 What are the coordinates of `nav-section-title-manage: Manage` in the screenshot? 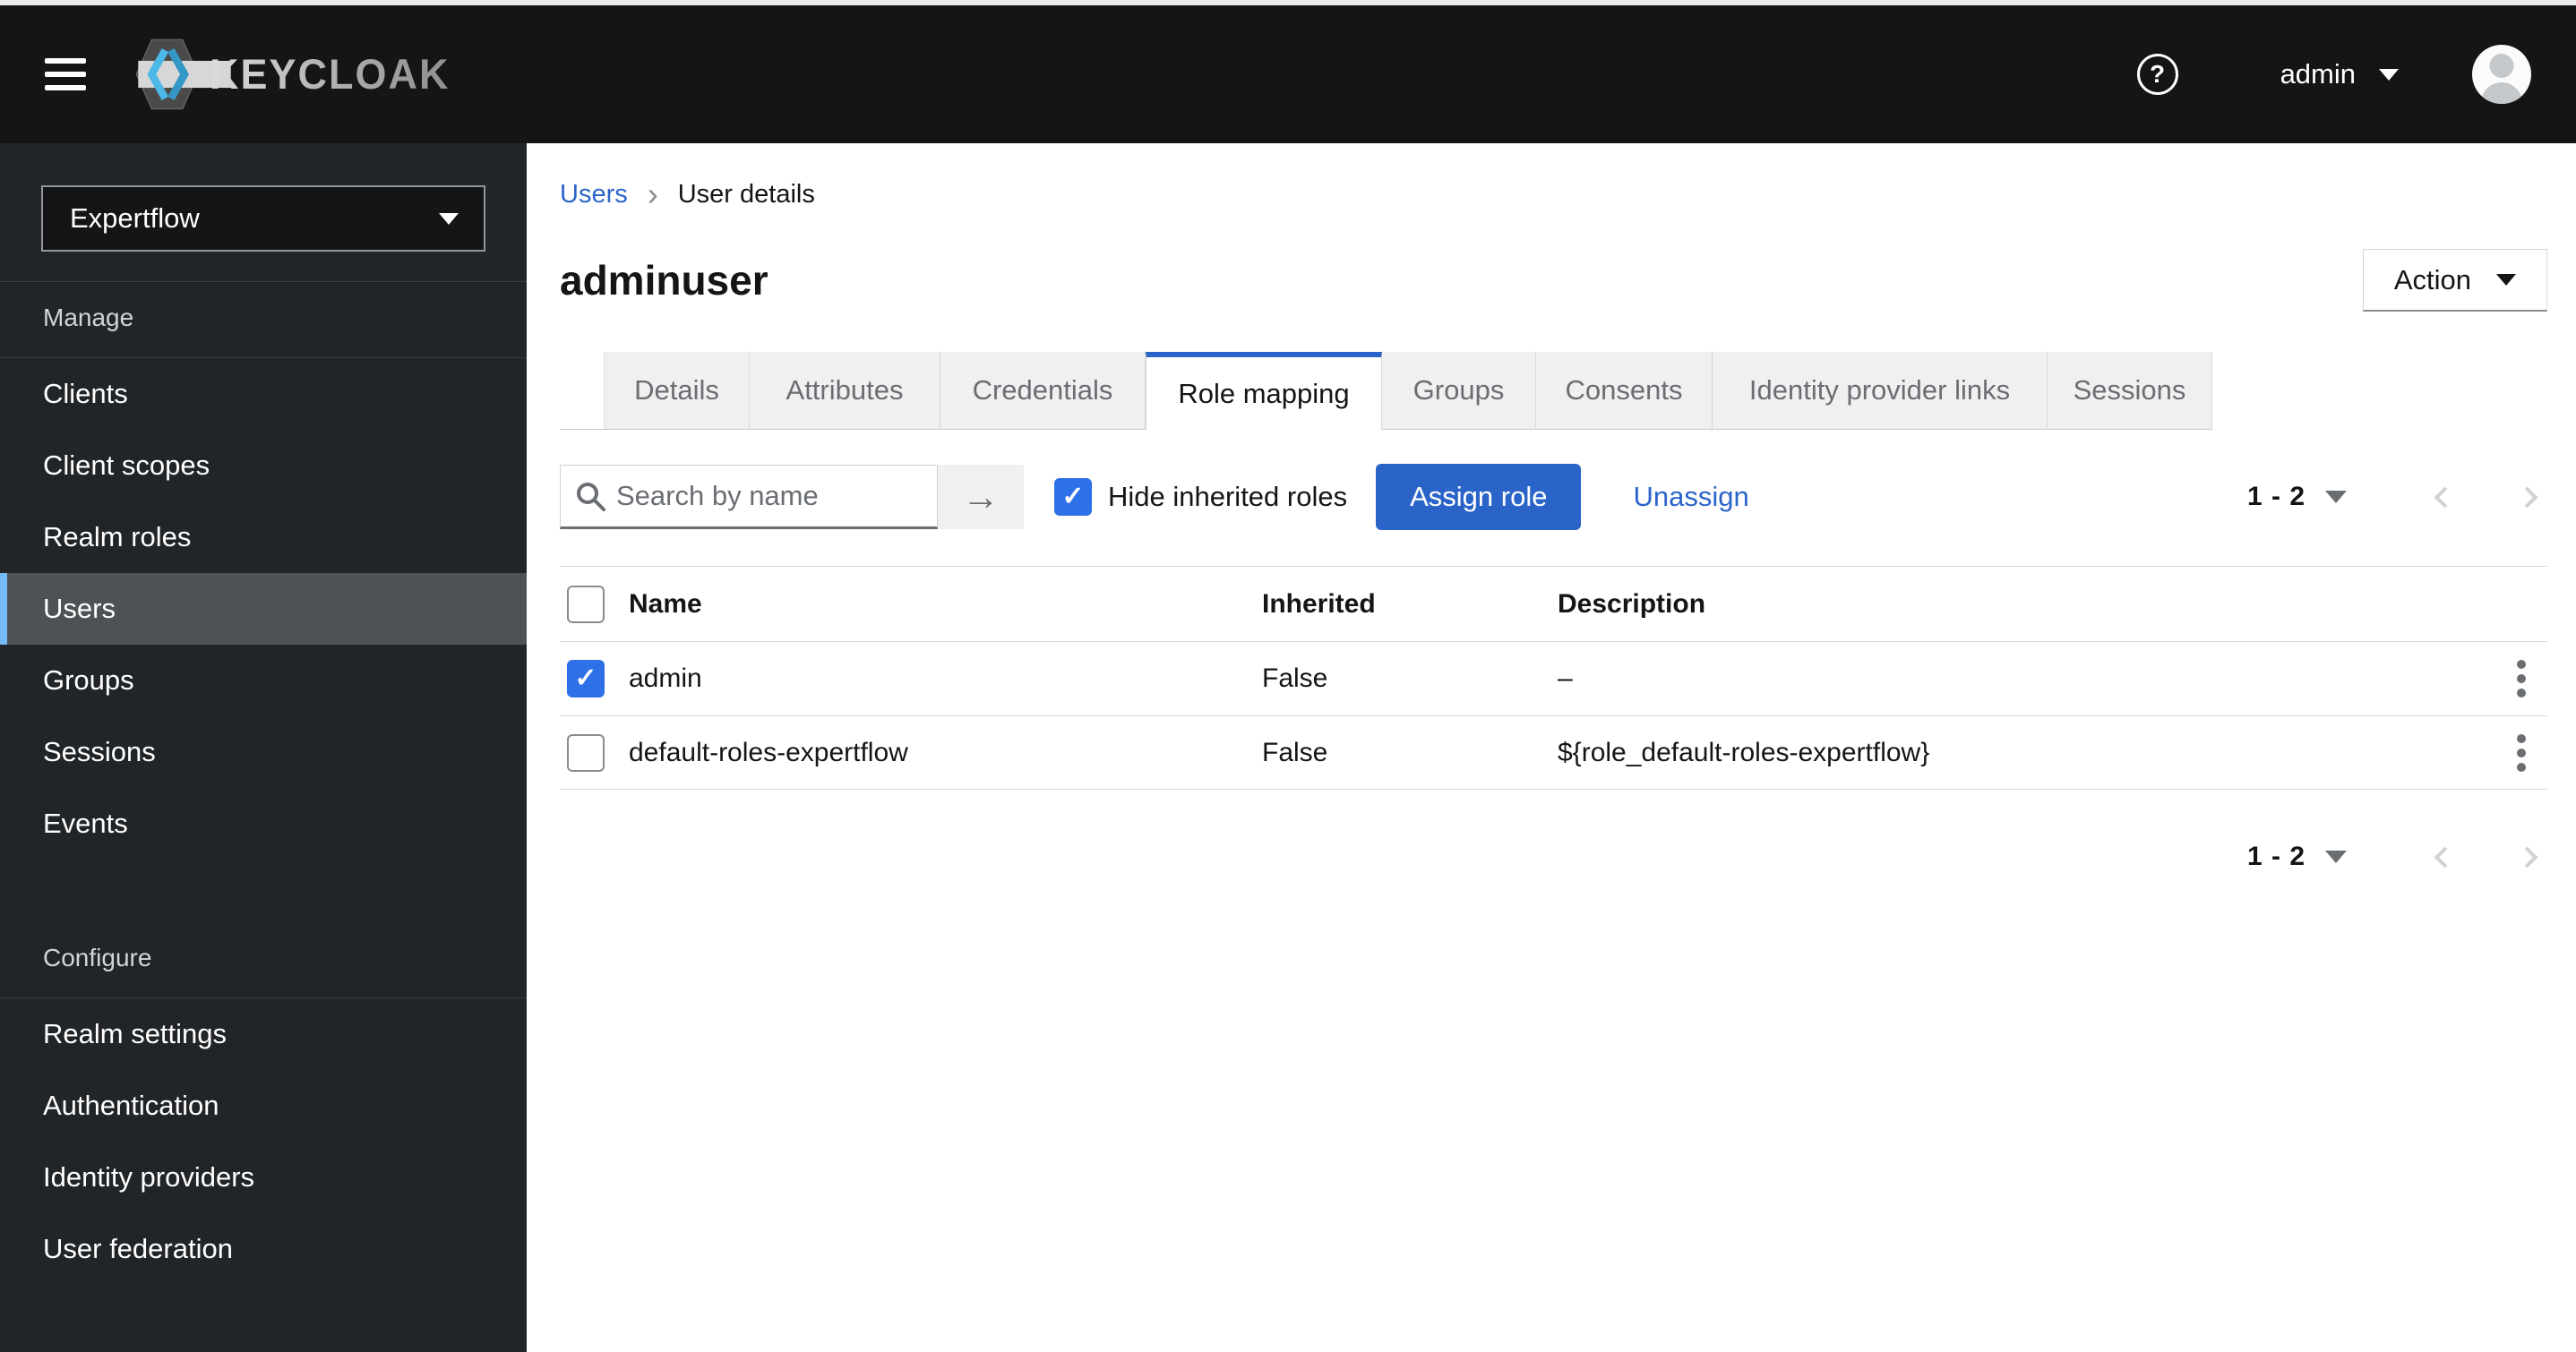 It's located at (263, 320).